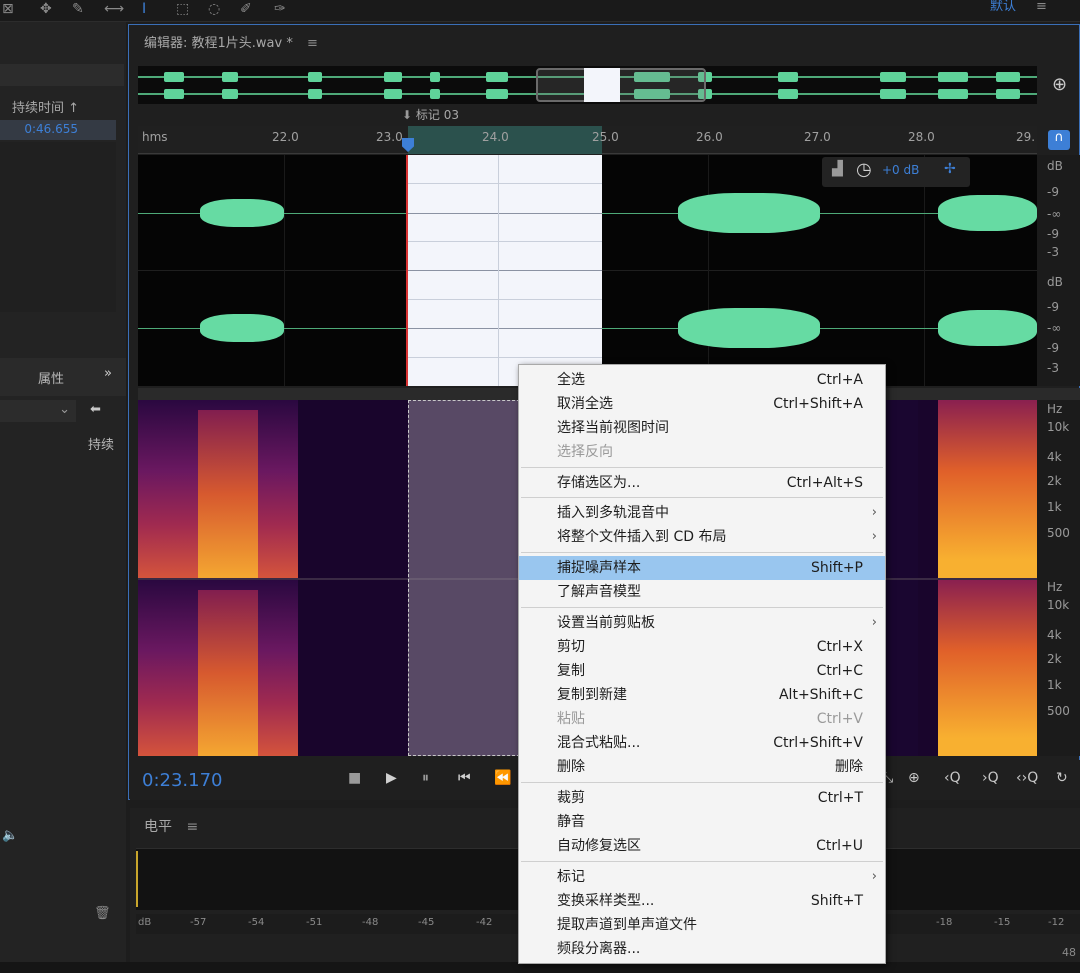 The image size is (1080, 973). I want to click on meter-tick: -18, so click(944, 922).